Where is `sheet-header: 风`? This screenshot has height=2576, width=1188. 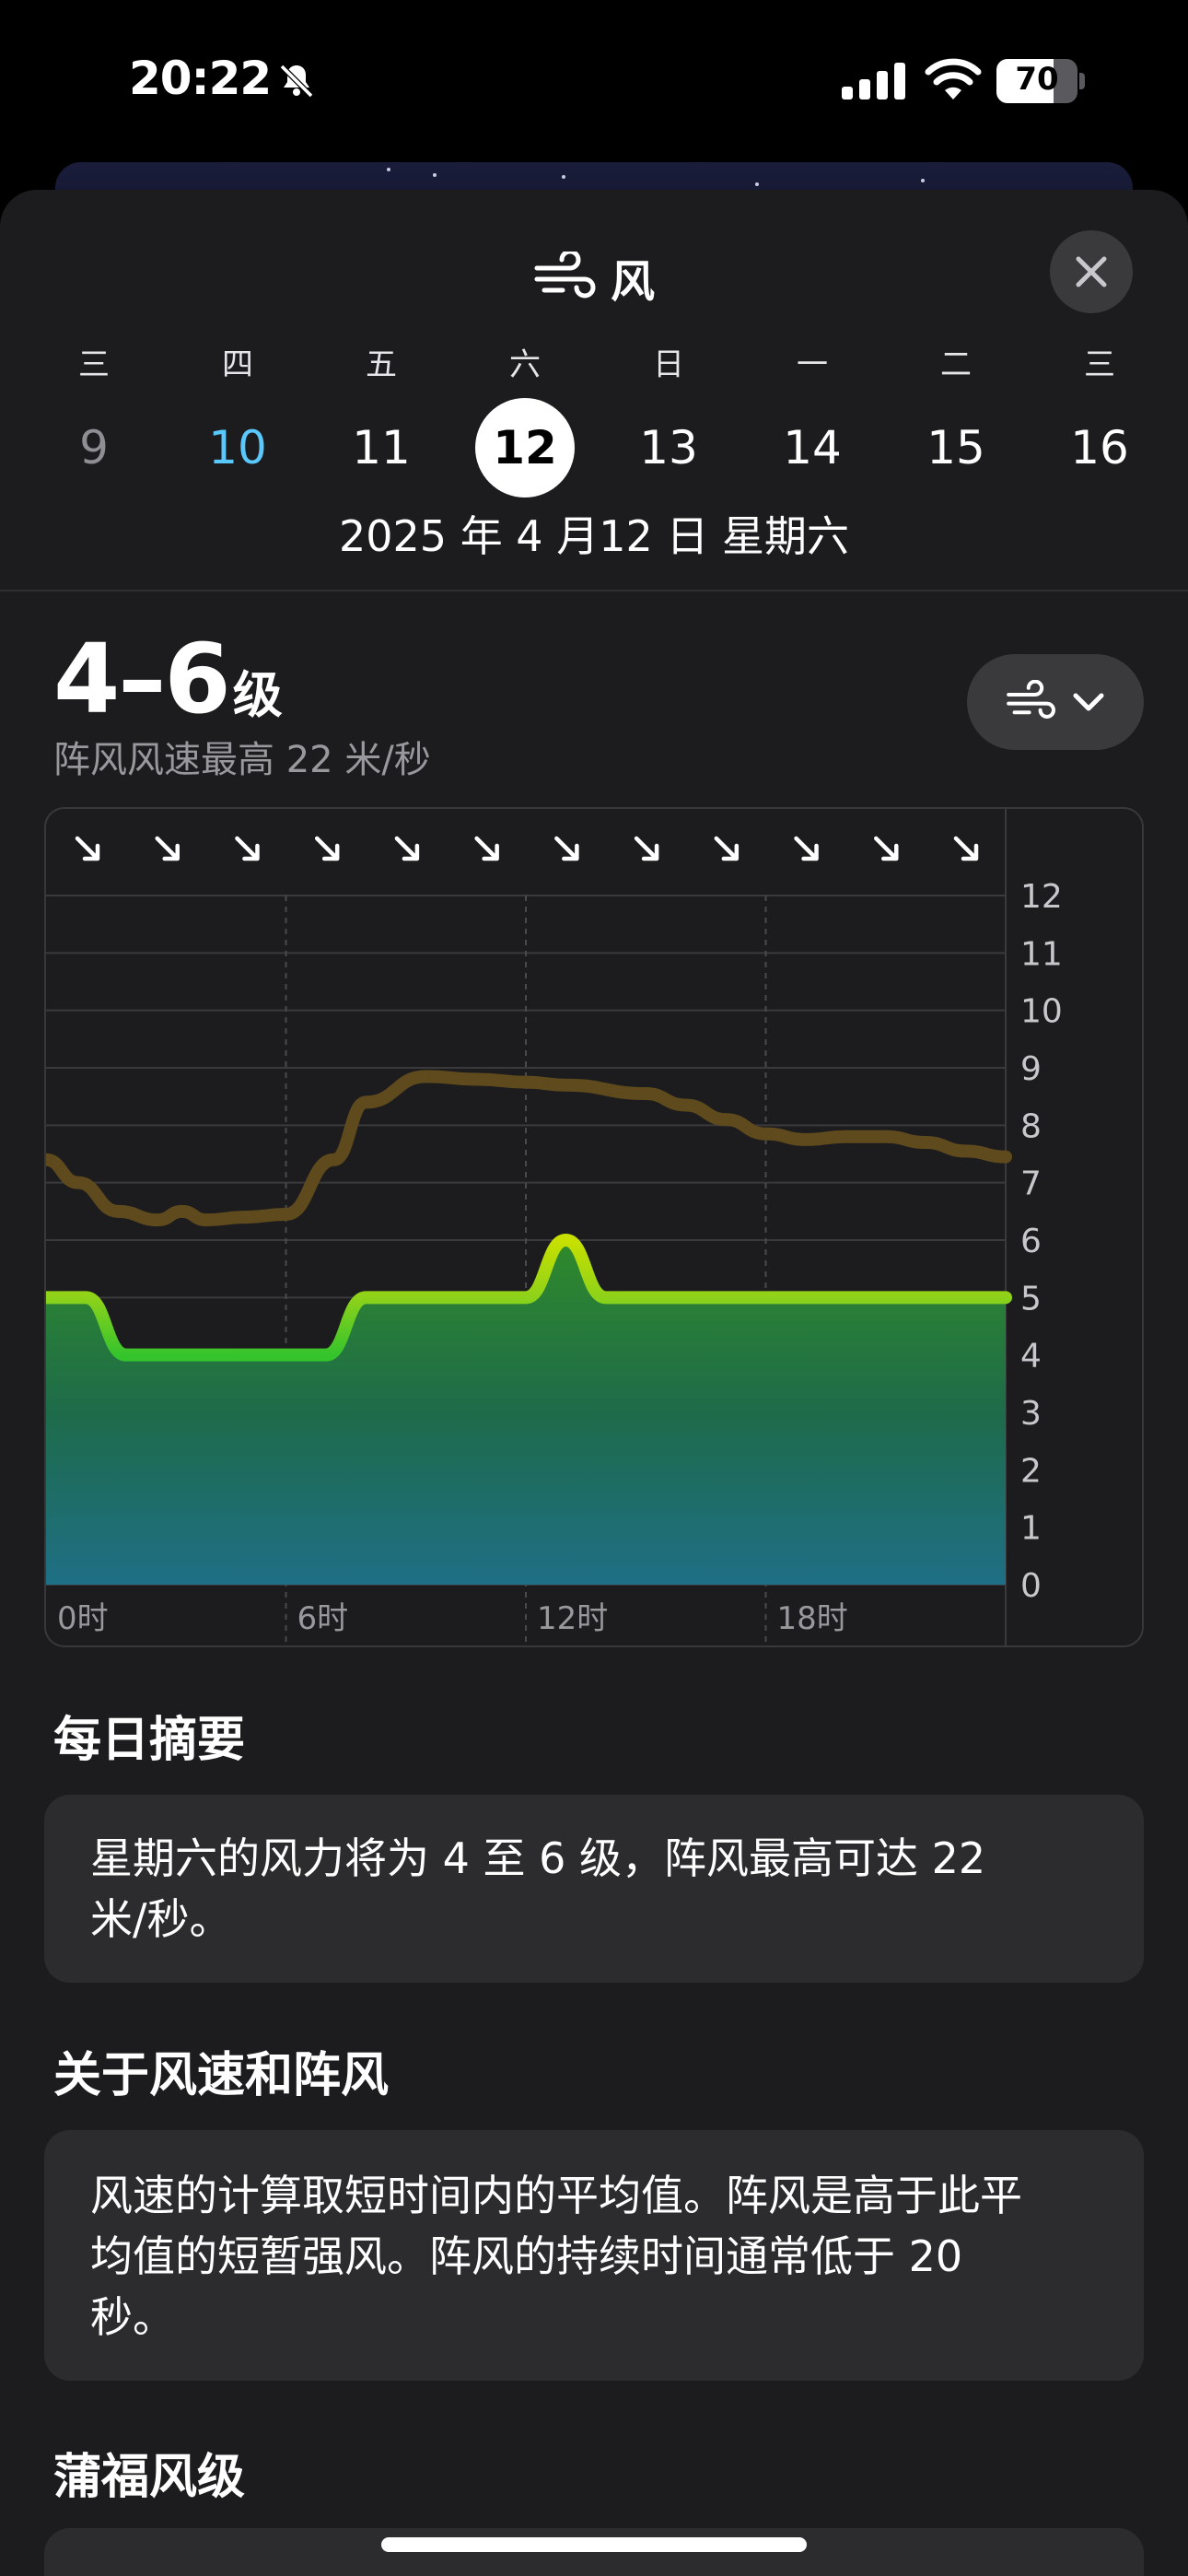
sheet-header: 风 is located at coordinates (594, 277).